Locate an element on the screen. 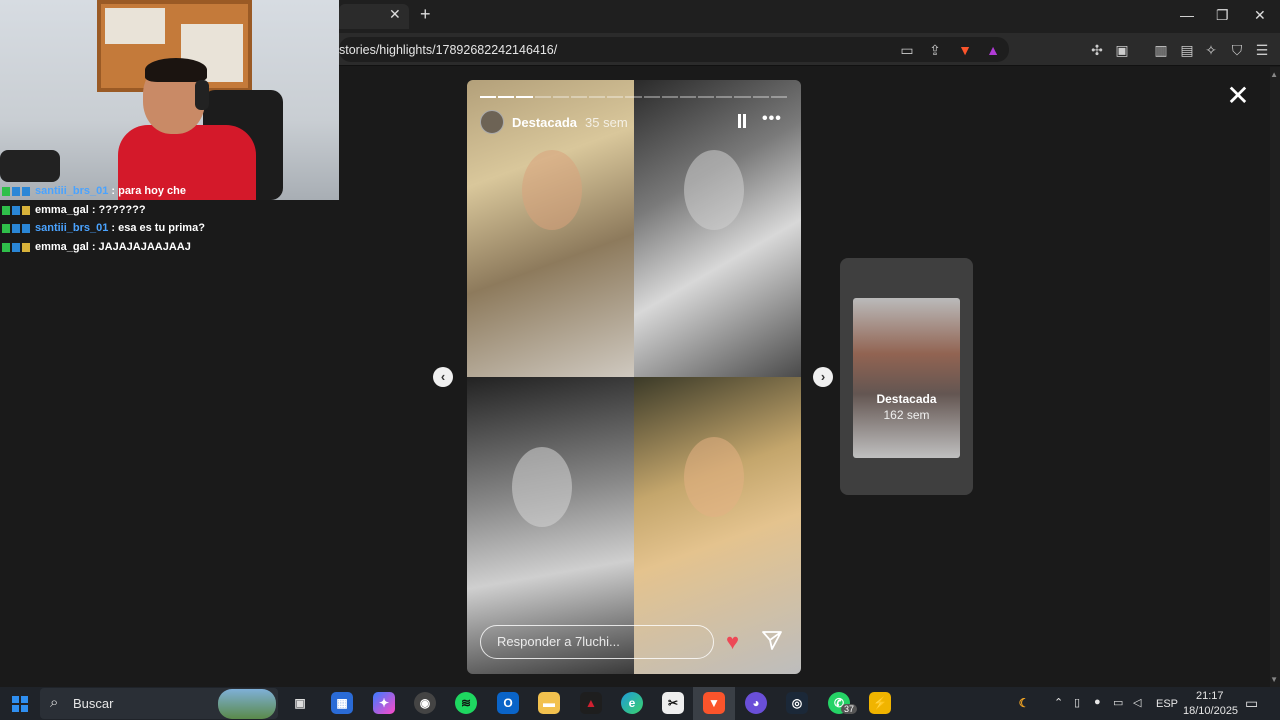  preview-title: Destacada is located at coordinates (906, 399).